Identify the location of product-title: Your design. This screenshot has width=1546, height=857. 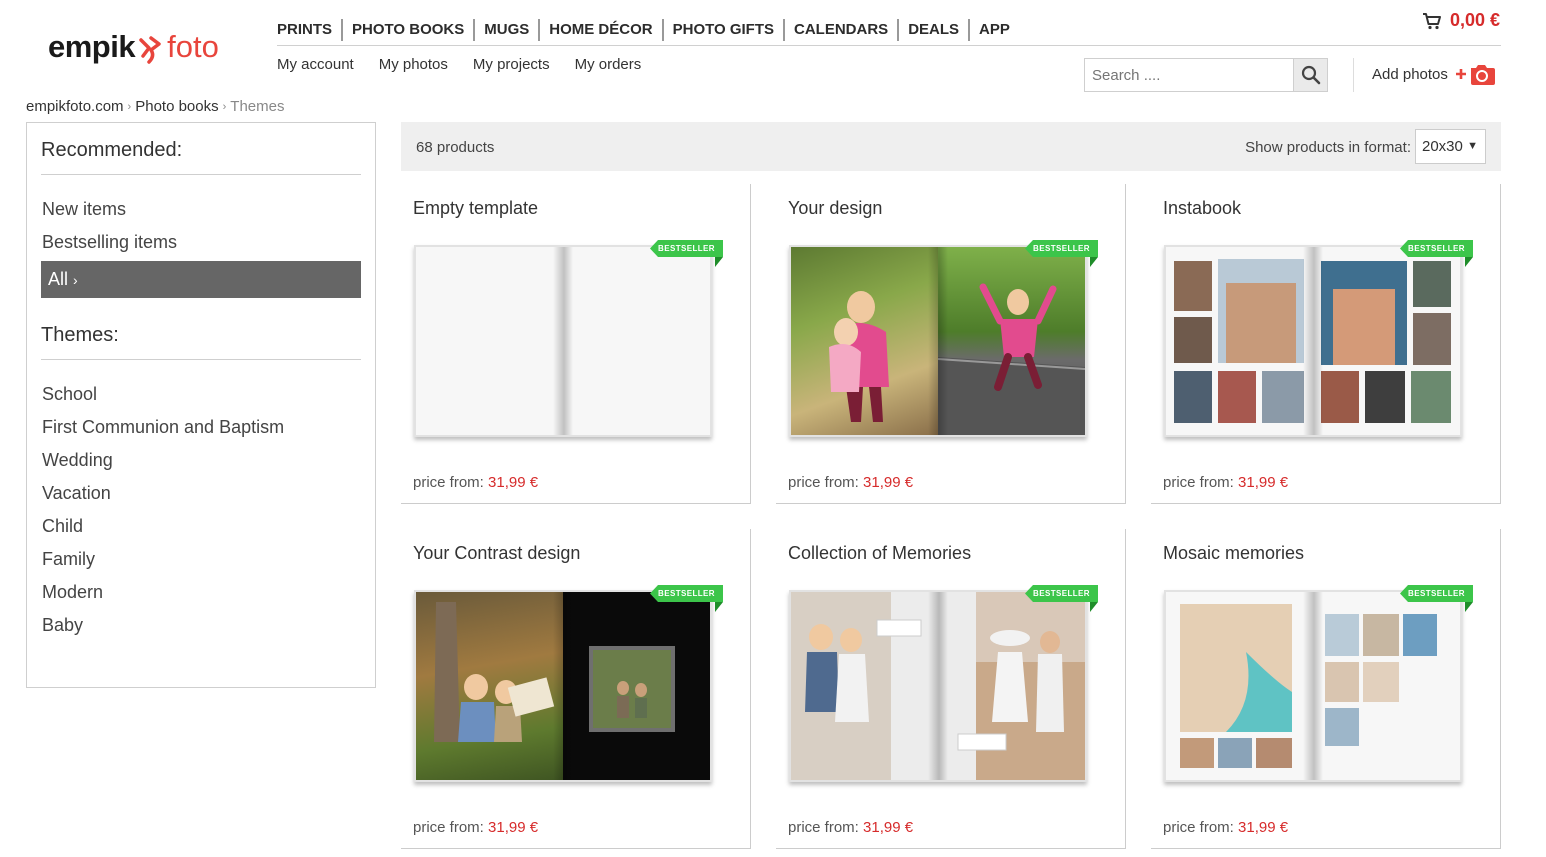
(835, 208).